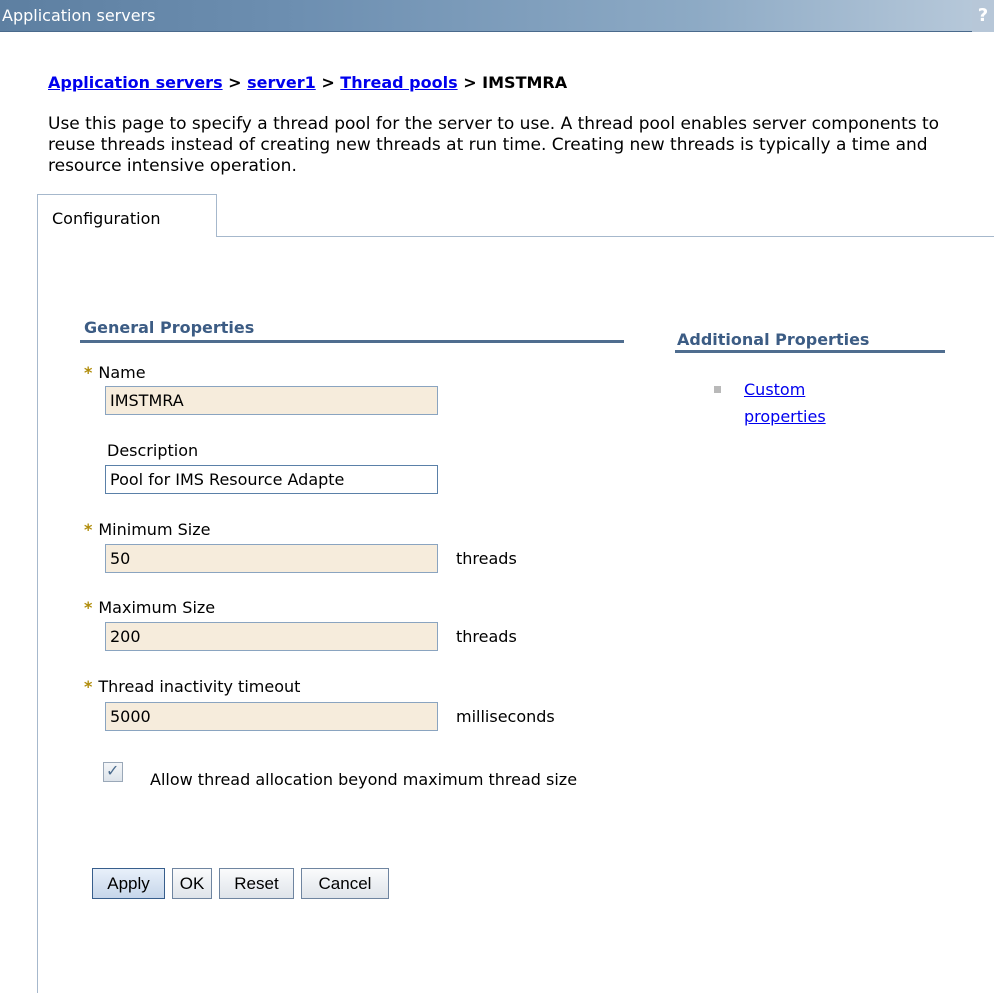 The height and width of the screenshot is (993, 994). I want to click on tab-configuration: Configuration, so click(127, 215).